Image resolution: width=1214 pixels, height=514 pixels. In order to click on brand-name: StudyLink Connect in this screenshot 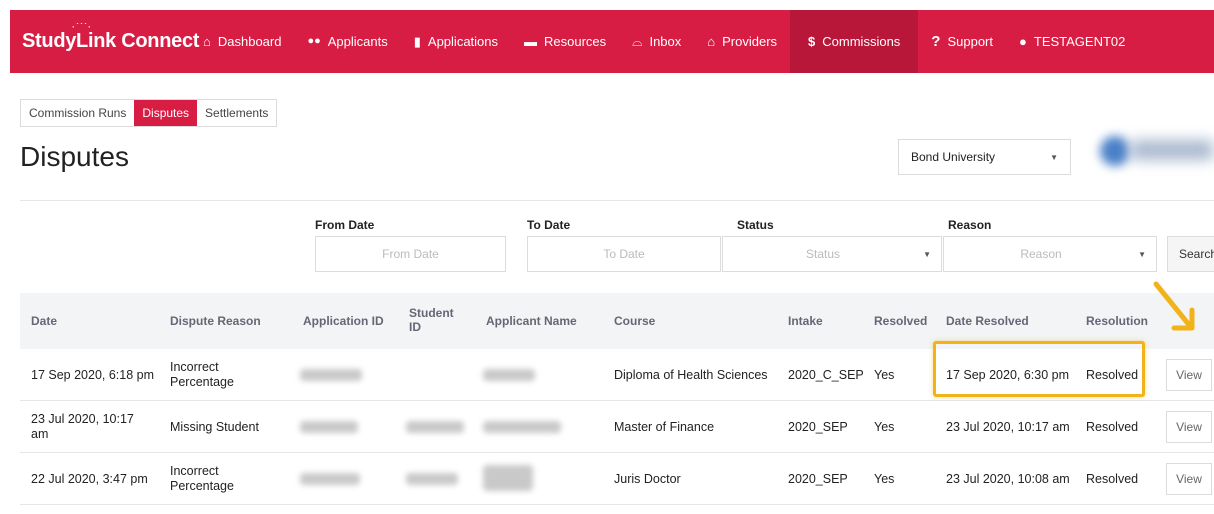, I will do `click(111, 41)`.